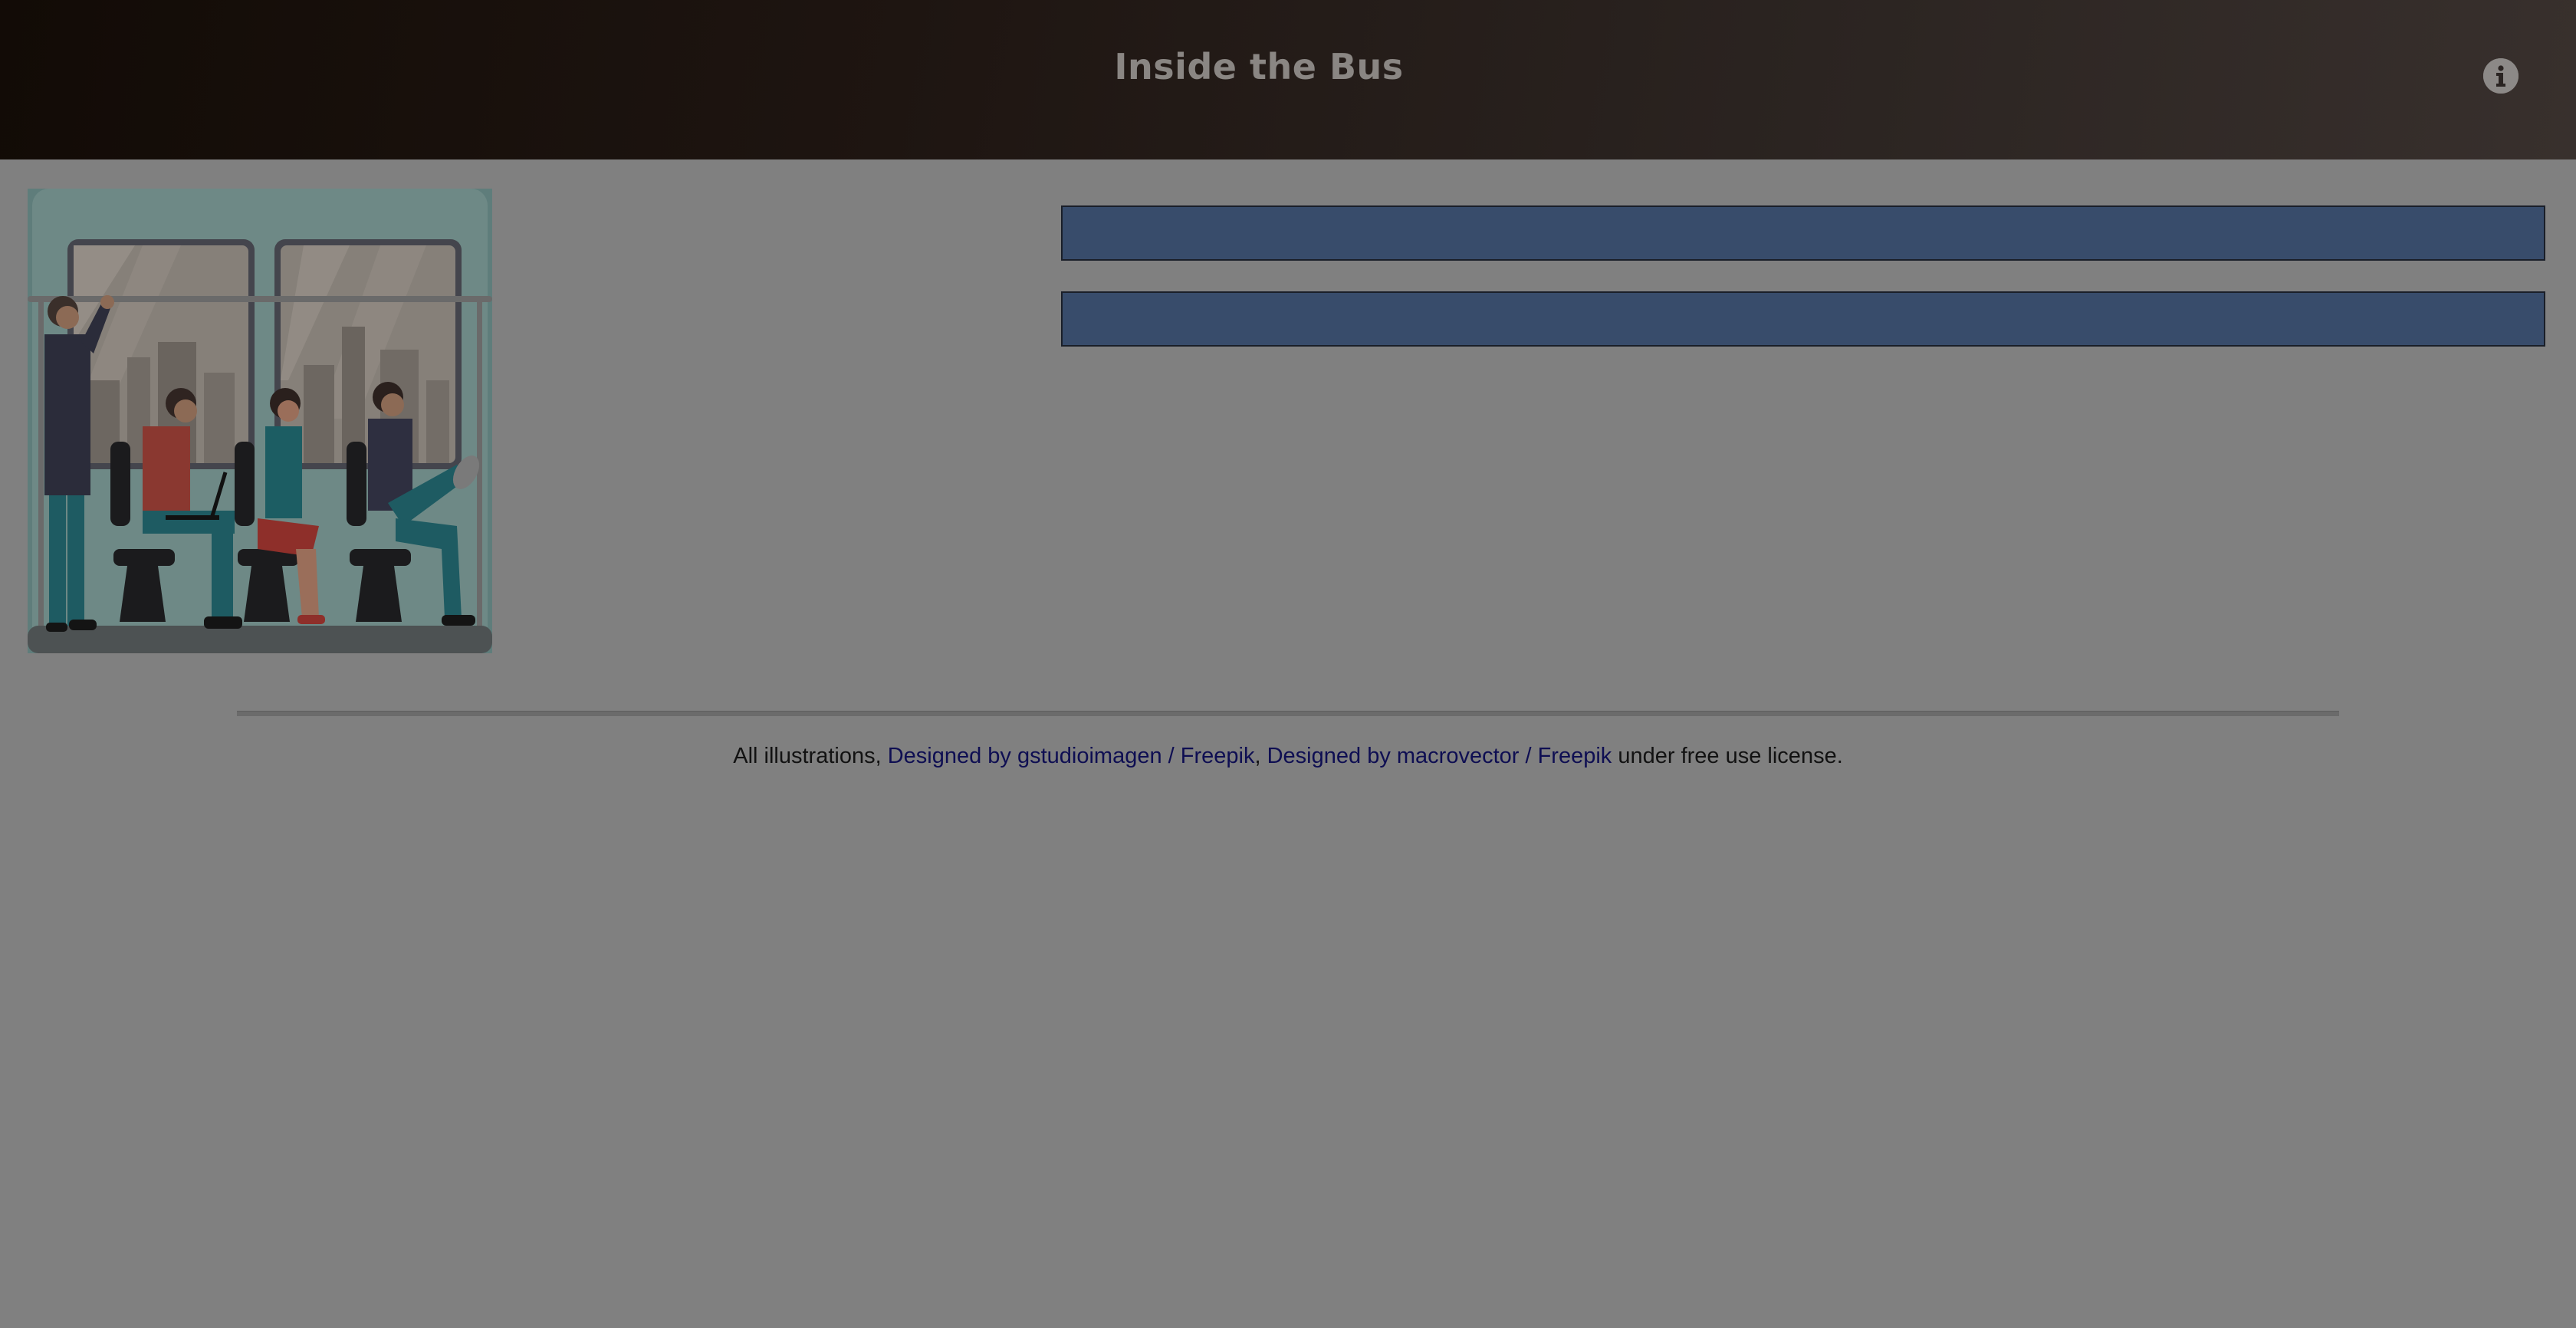  Describe the element at coordinates (260, 421) in the screenshot. I see `bus-interior-illustration` at that location.